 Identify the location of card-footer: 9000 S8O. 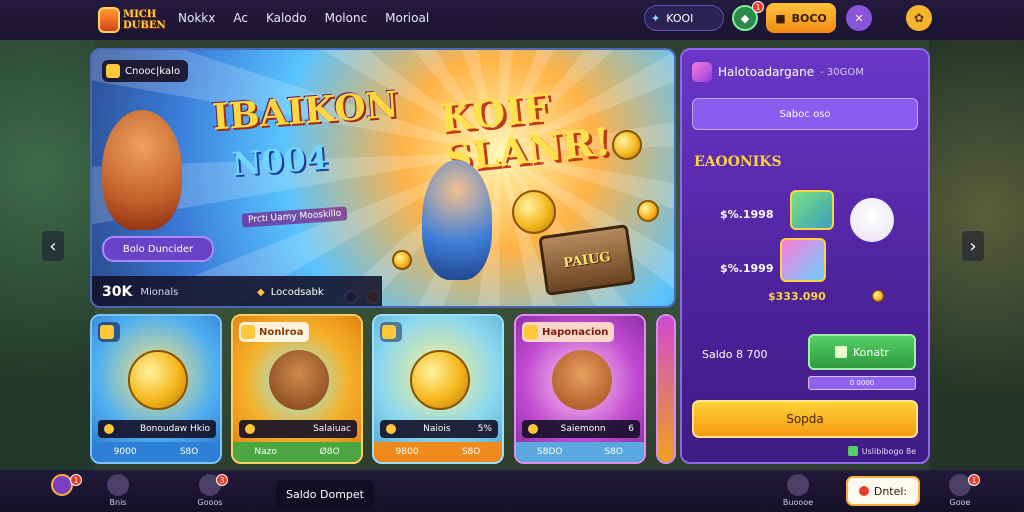
(156, 452).